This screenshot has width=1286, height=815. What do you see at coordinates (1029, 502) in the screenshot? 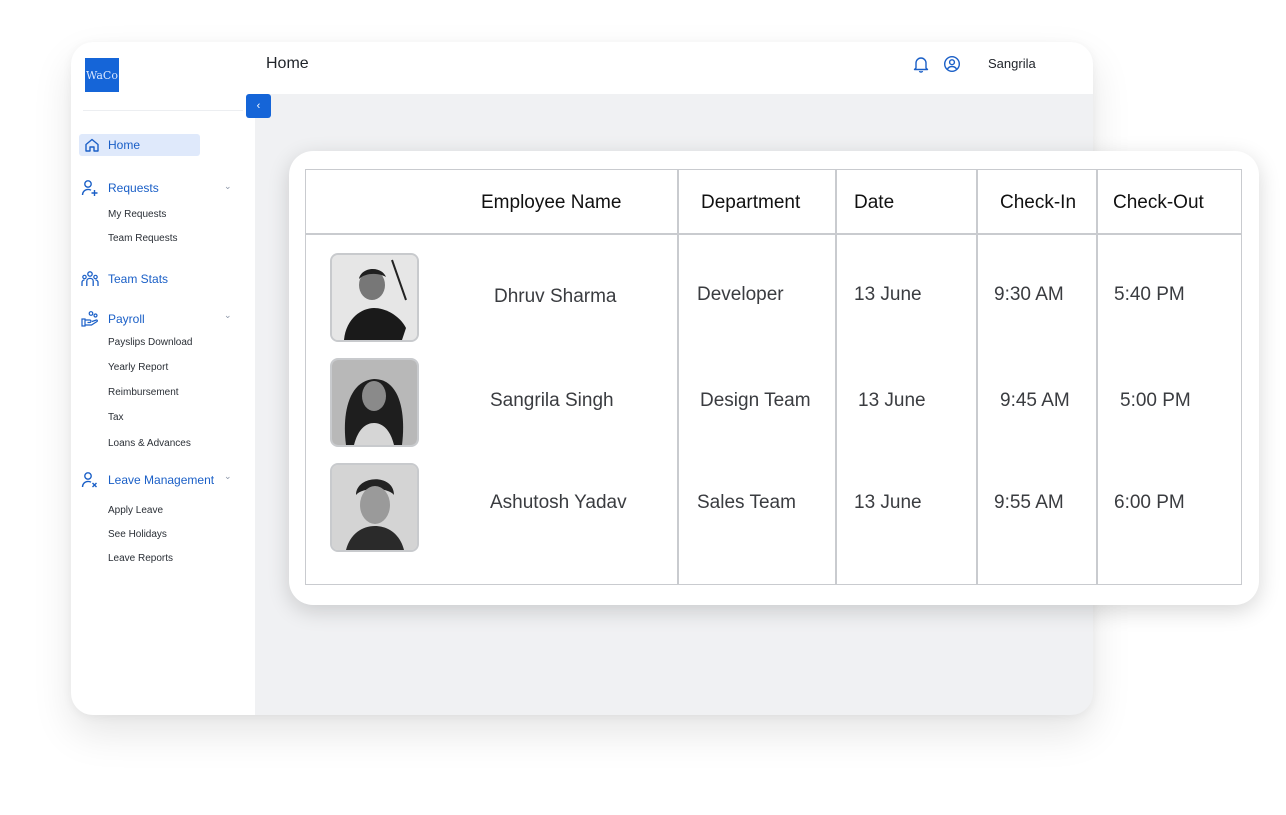
I see `check-in-cell: 9:55 AM` at bounding box center [1029, 502].